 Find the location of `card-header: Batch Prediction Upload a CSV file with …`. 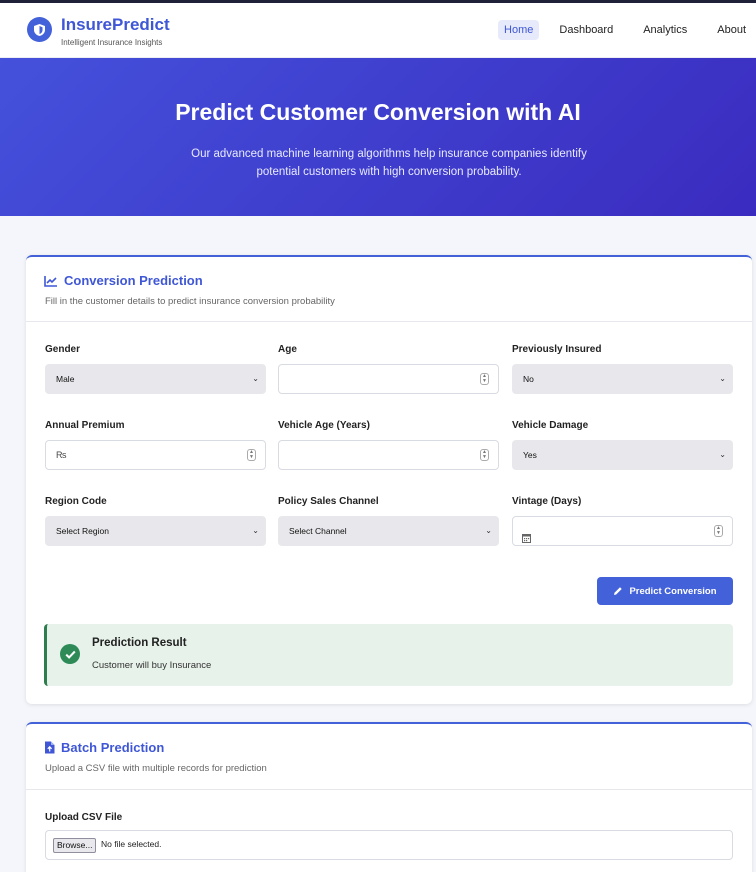

card-header: Batch Prediction Upload a CSV file with … is located at coordinates (389, 757).